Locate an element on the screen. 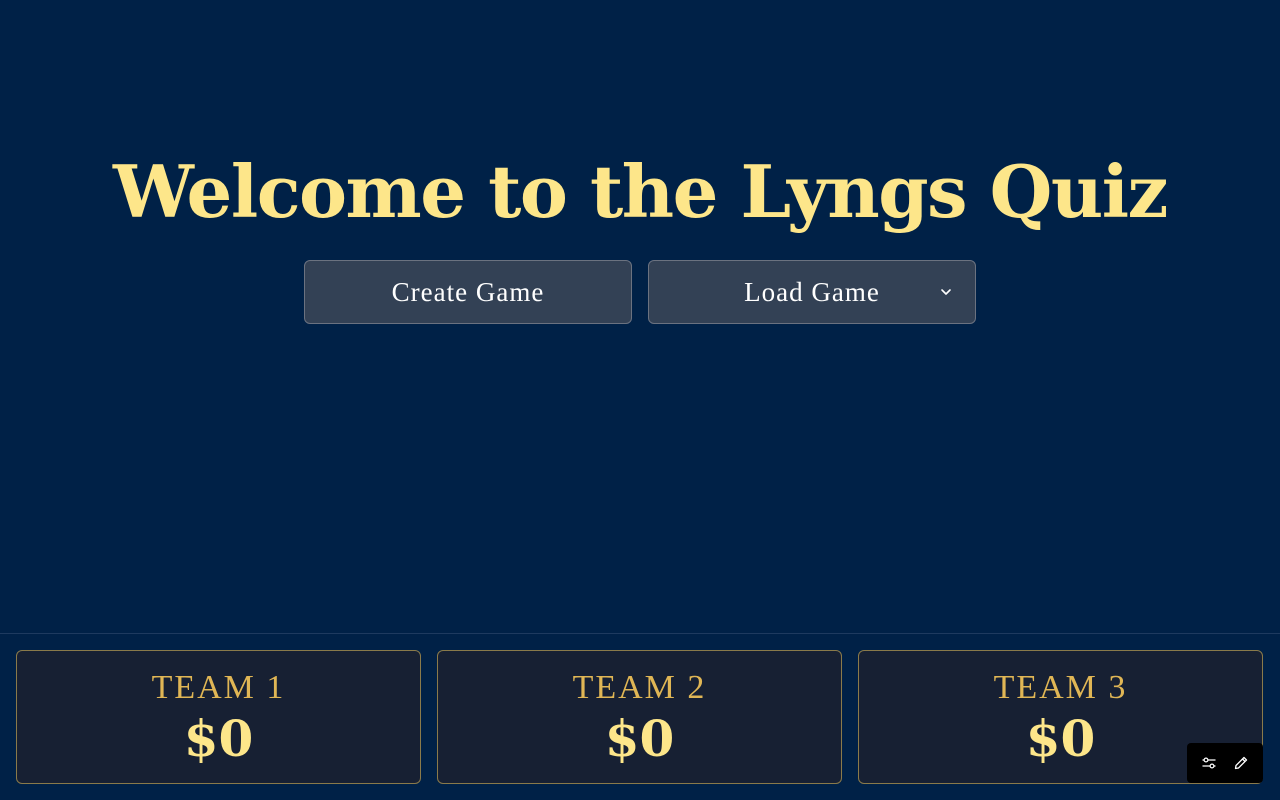 The width and height of the screenshot is (1280, 800). settings-button is located at coordinates (1209, 763).